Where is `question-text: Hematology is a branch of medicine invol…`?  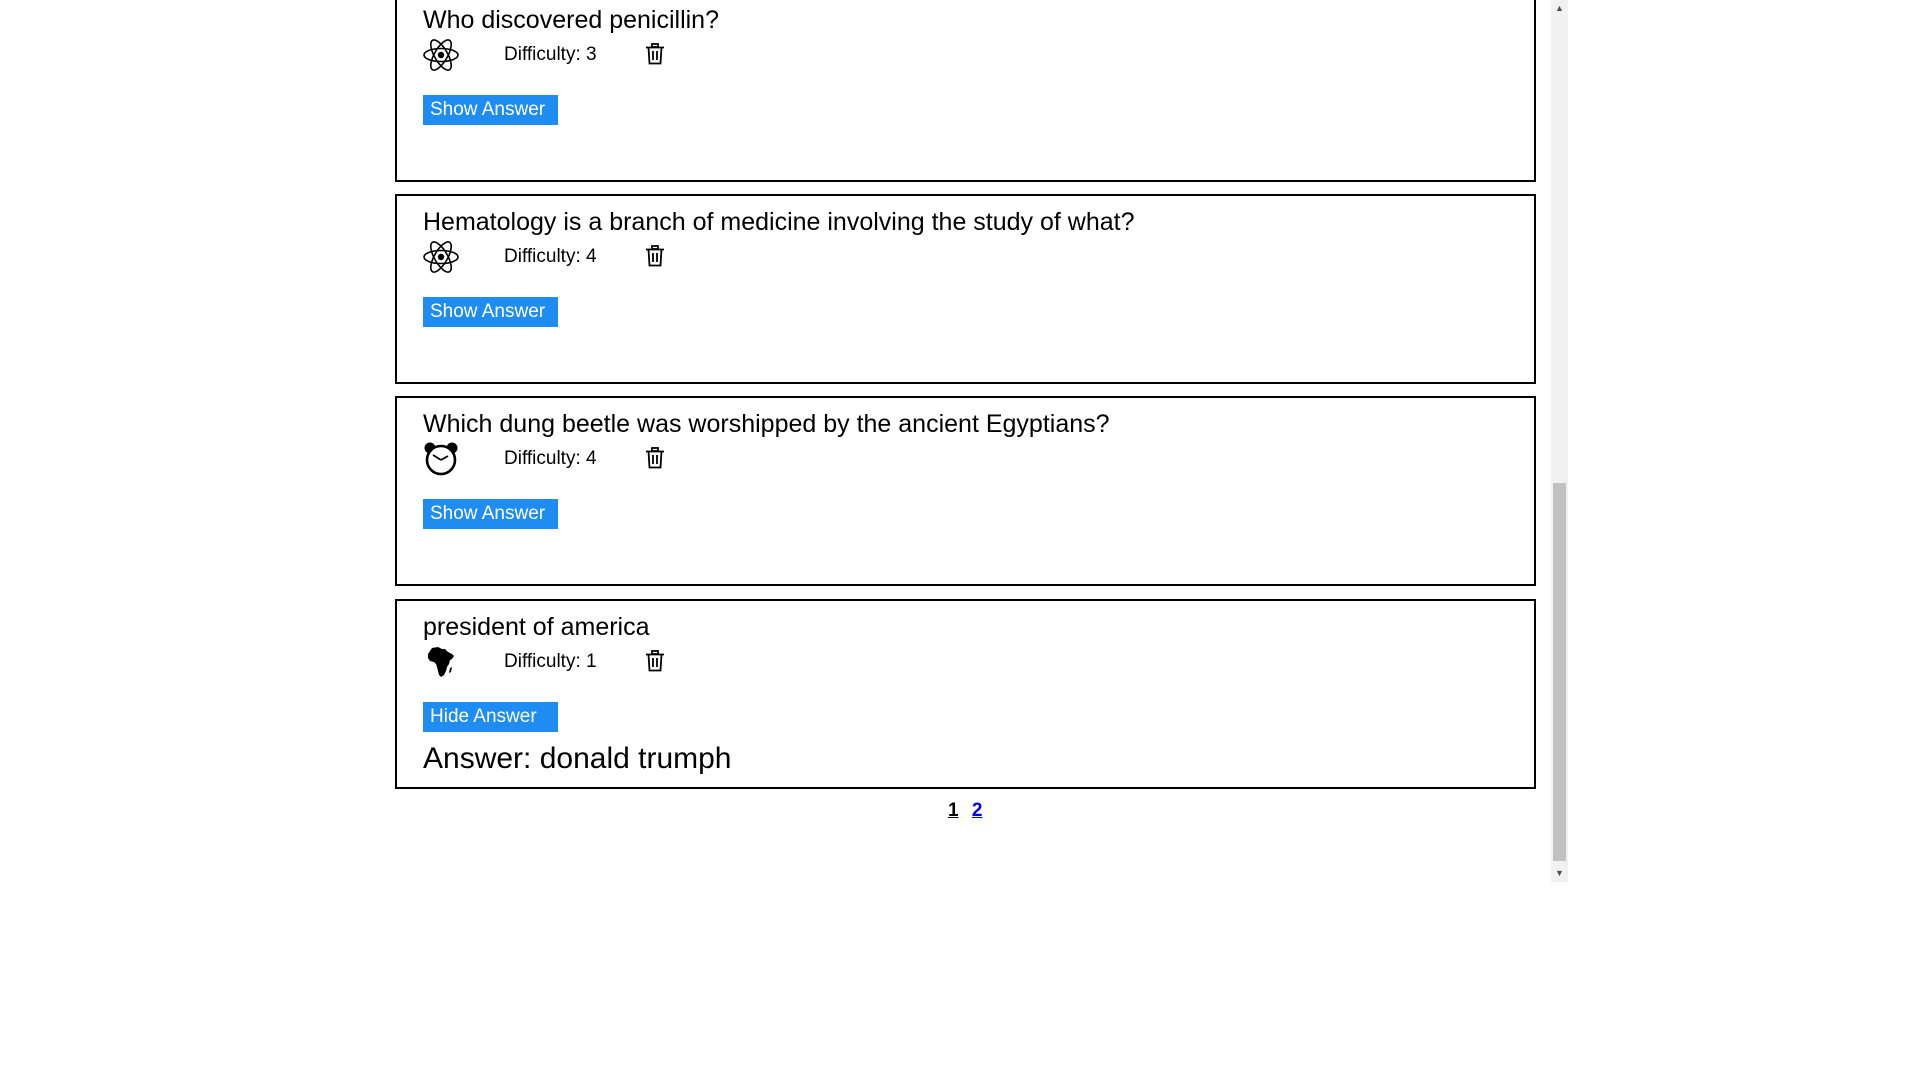 question-text: Hematology is a branch of medicine invol… is located at coordinates (779, 222).